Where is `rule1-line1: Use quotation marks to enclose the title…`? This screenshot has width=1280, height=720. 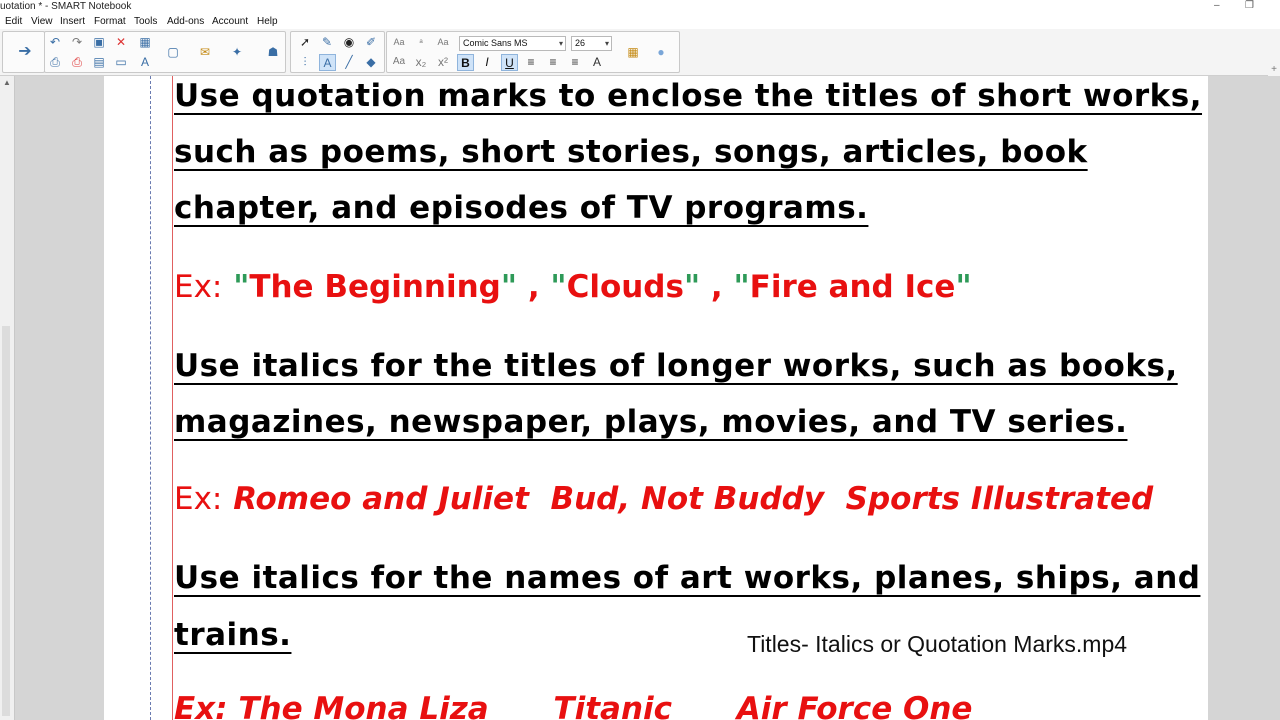
rule1-line1: Use quotation marks to enclose the title… is located at coordinates (688, 96).